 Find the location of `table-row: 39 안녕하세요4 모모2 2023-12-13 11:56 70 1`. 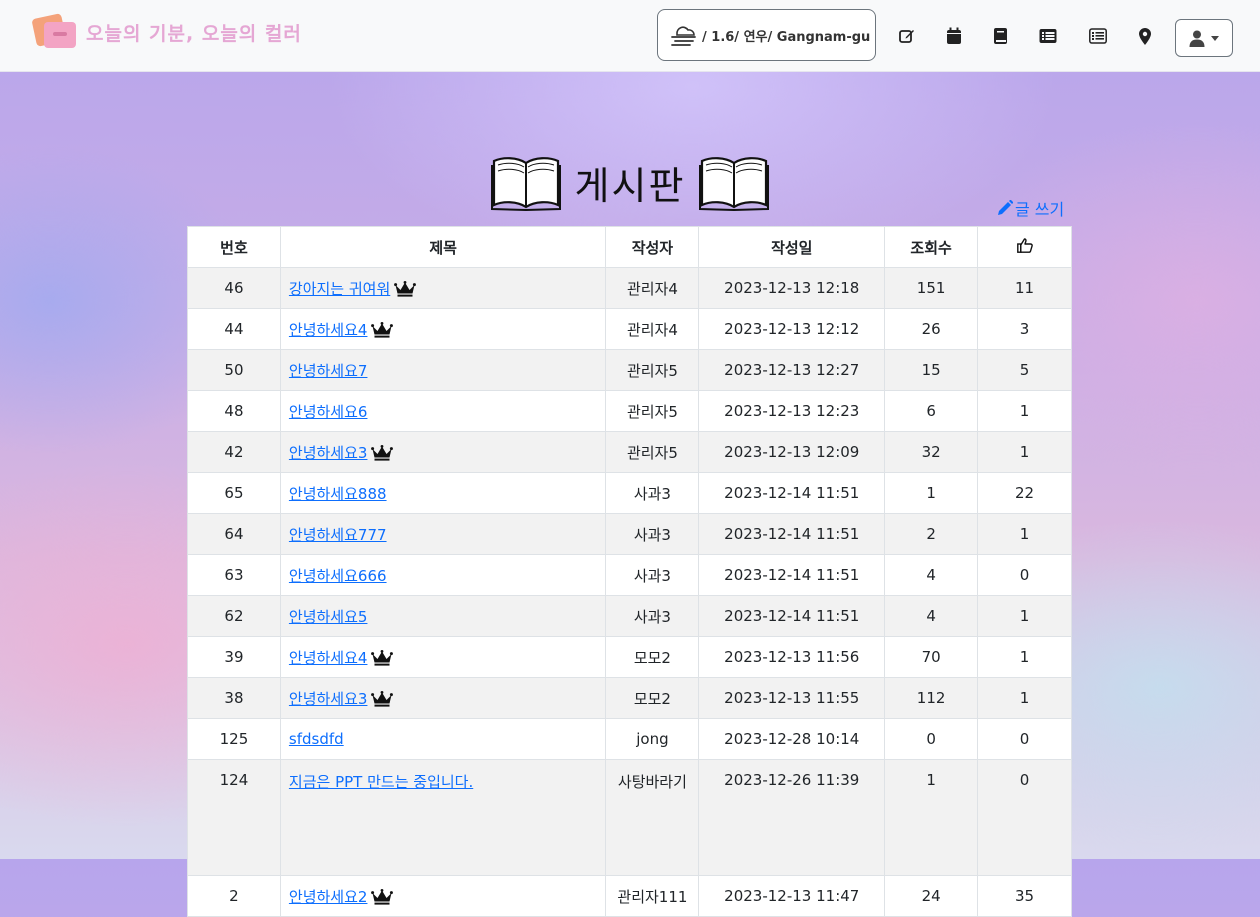

table-row: 39 안녕하세요4 모모2 2023-12-13 11:56 70 1 is located at coordinates (629, 657).